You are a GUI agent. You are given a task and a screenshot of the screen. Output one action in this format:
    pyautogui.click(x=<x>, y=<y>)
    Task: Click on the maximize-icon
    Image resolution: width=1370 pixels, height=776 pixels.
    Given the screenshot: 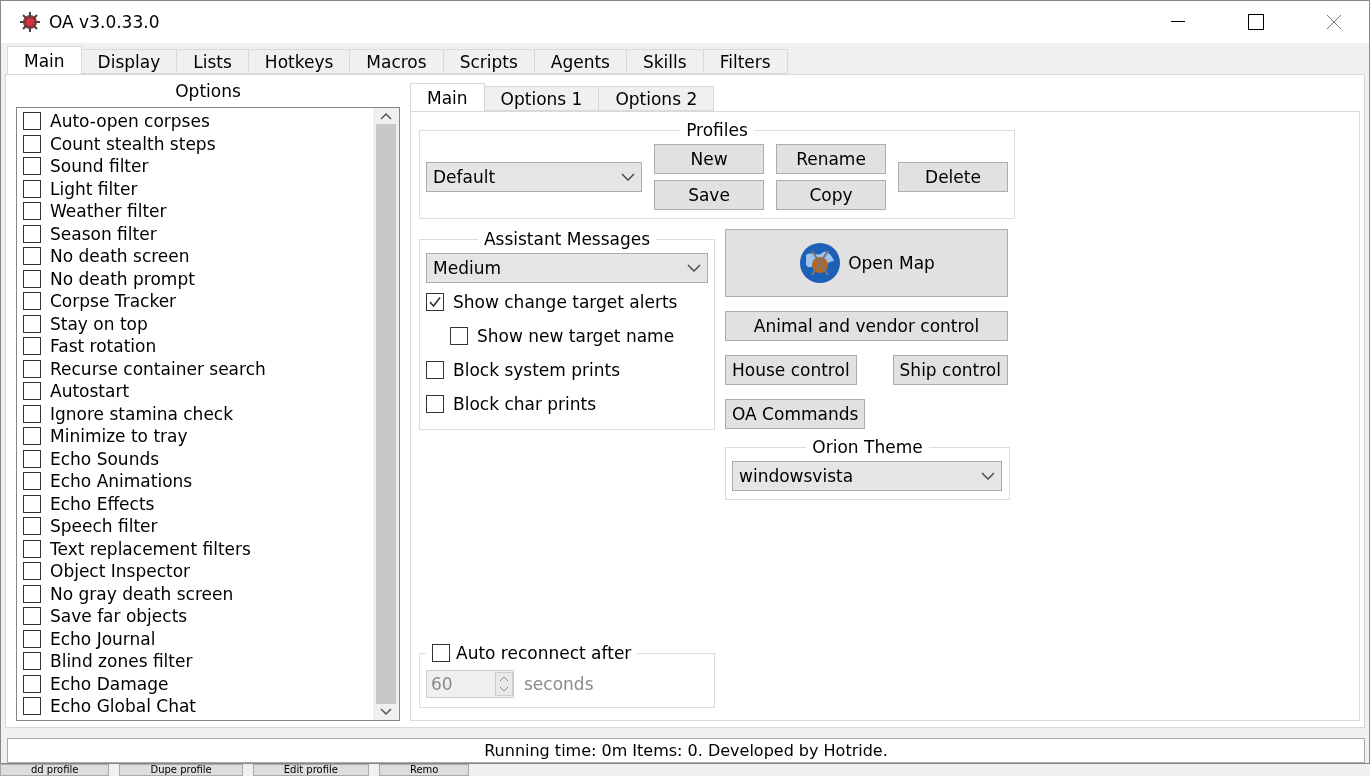 What is the action you would take?
    pyautogui.click(x=1256, y=22)
    